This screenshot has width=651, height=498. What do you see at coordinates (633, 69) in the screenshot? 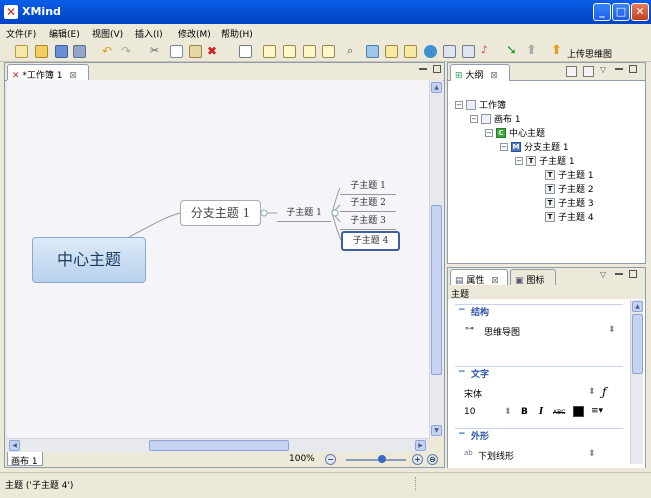
I see `maximize-outline-icon` at bounding box center [633, 69].